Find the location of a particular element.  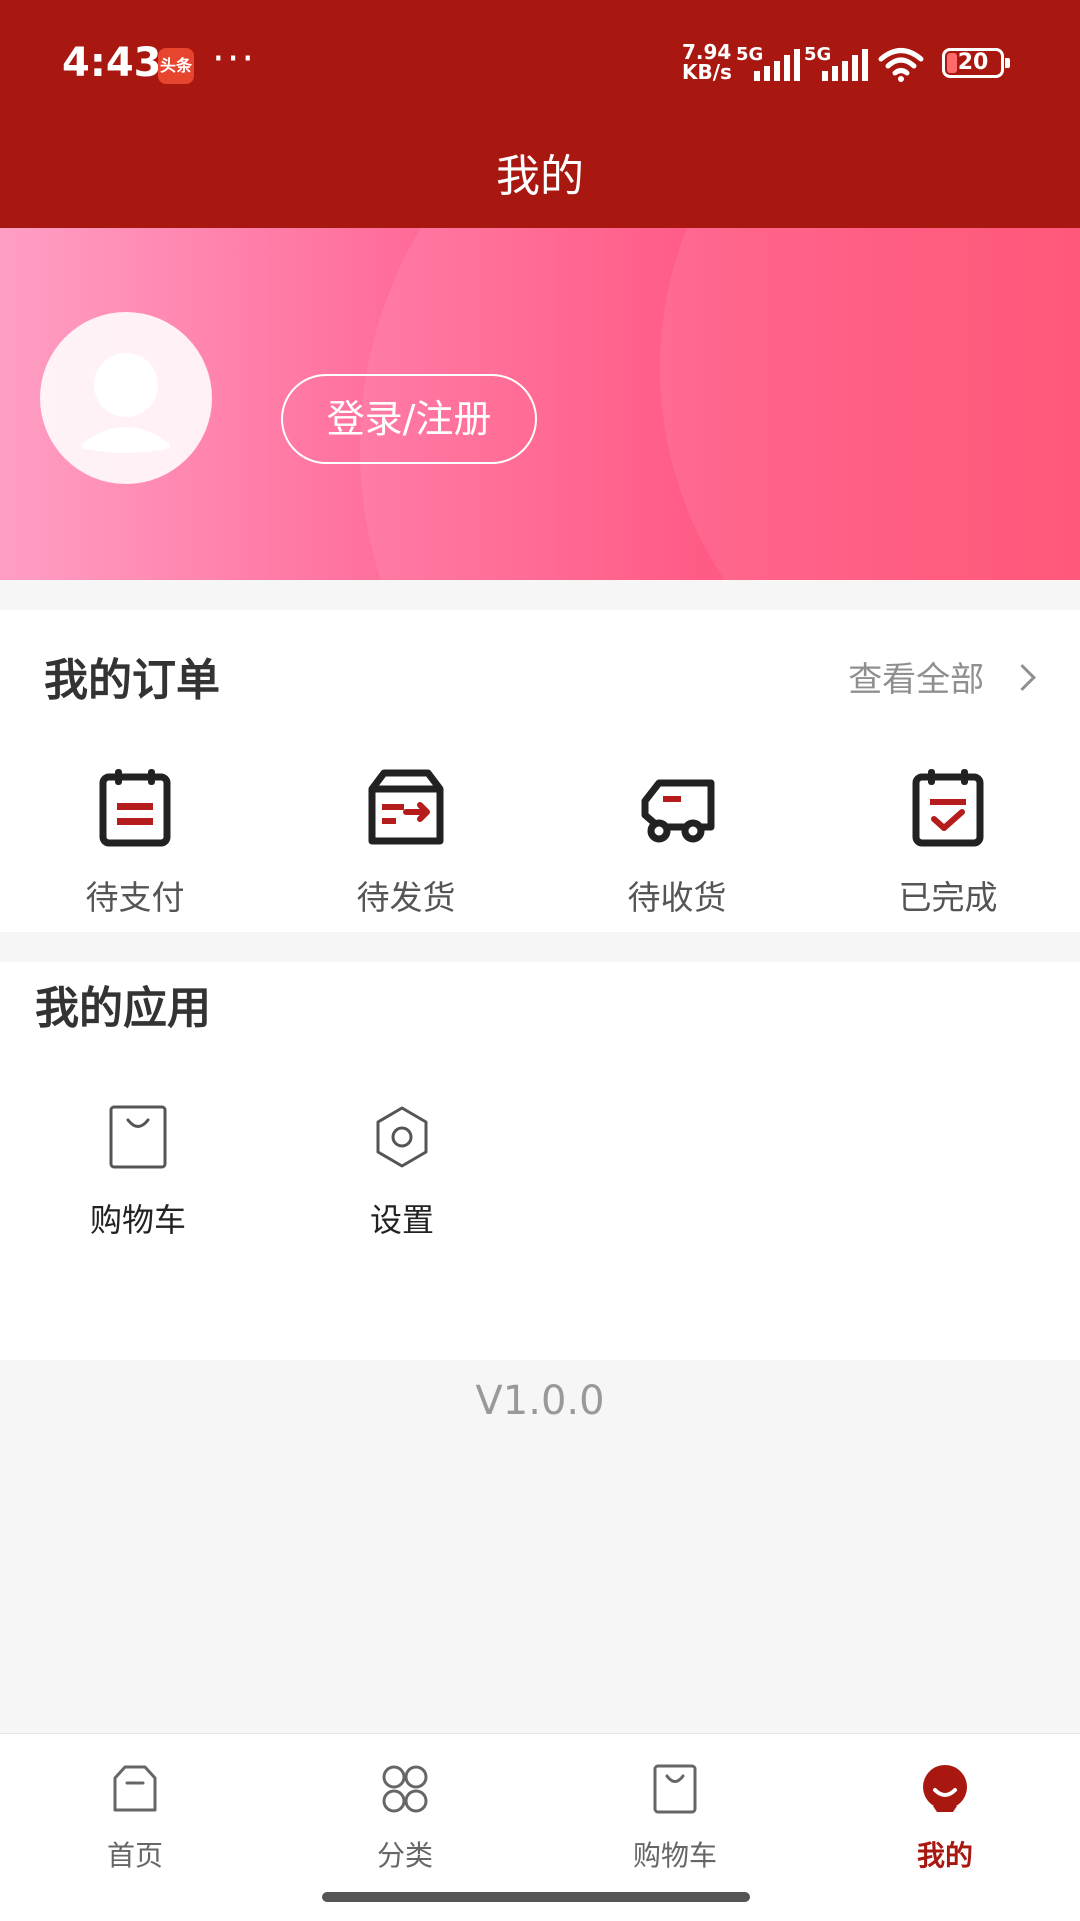

view-all-label: 查看全部 is located at coordinates (916, 680).